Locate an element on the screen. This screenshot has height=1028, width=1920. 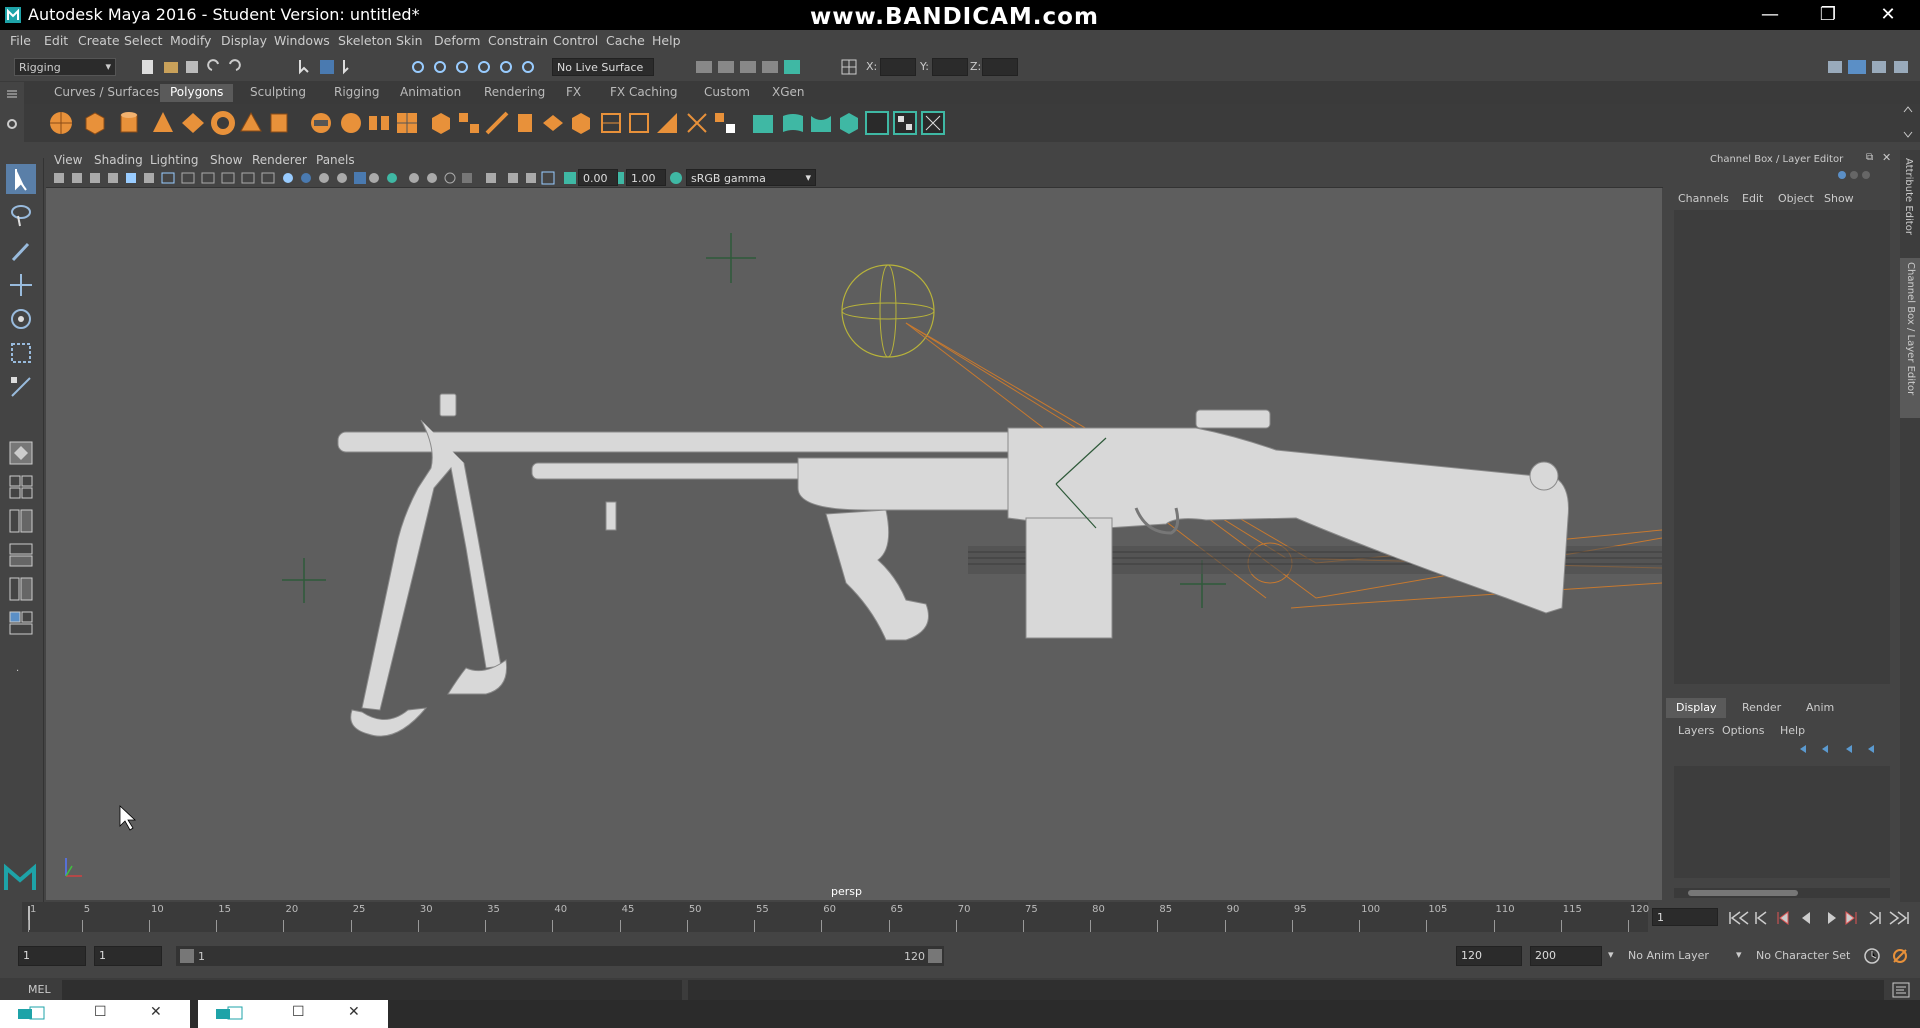
paint-select-icon is located at coordinates (21, 251).